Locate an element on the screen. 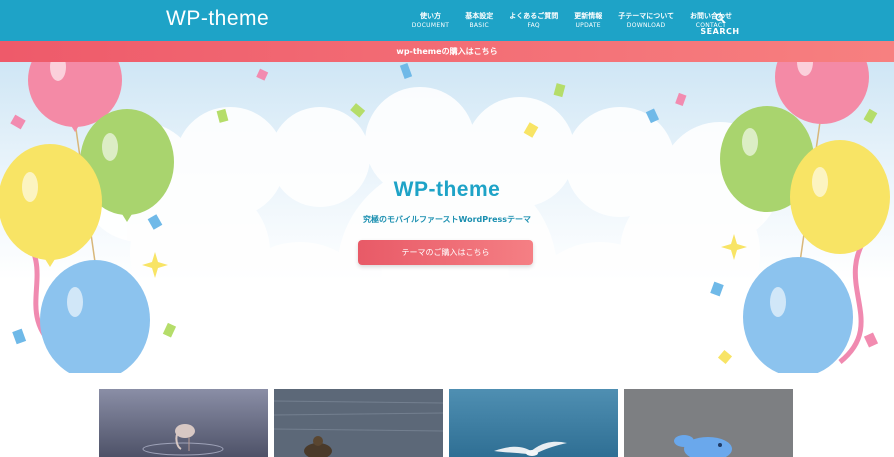  nav-item-update: 更新情報 UPDATE is located at coordinates (588, 20).